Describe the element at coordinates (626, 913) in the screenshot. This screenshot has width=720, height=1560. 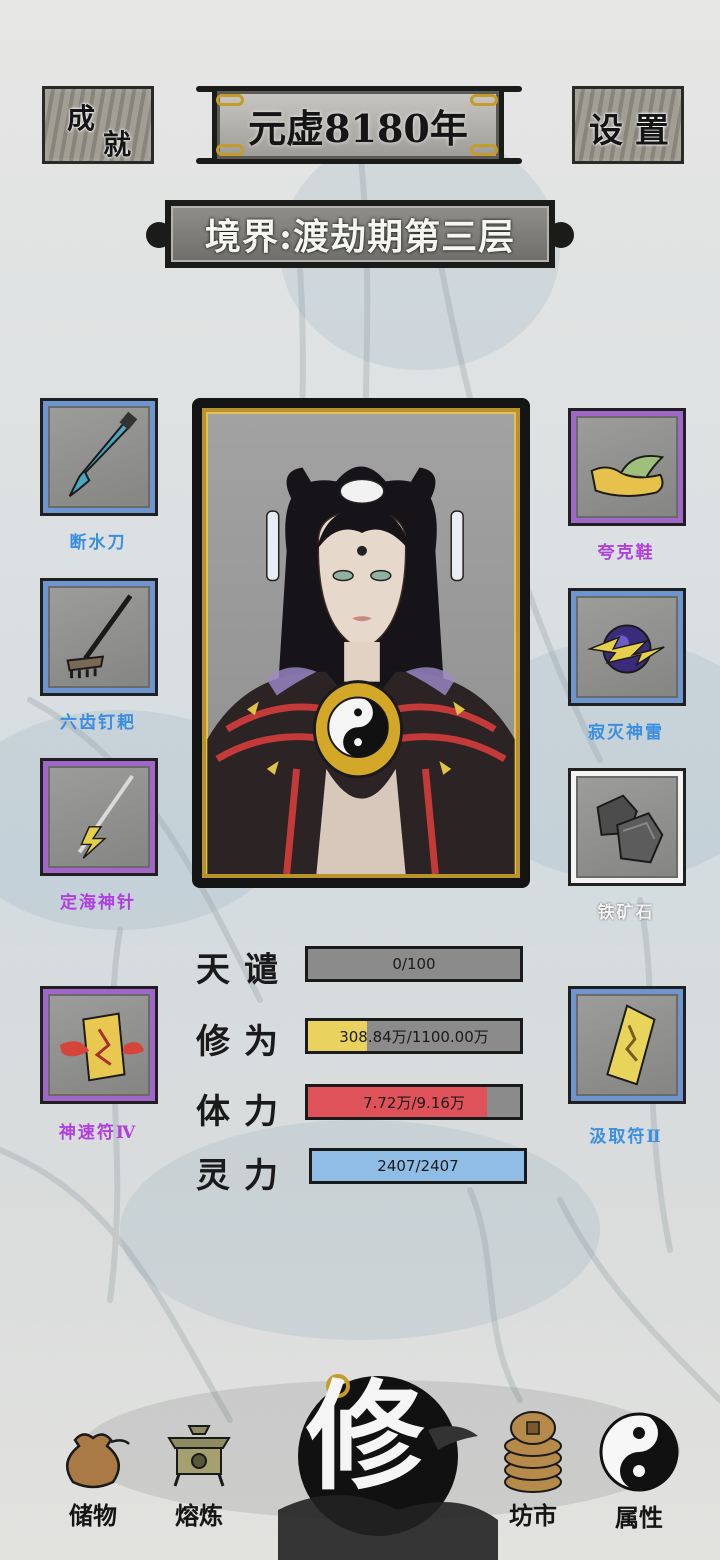
I see `equip-label-right-3: 铁矿石` at that location.